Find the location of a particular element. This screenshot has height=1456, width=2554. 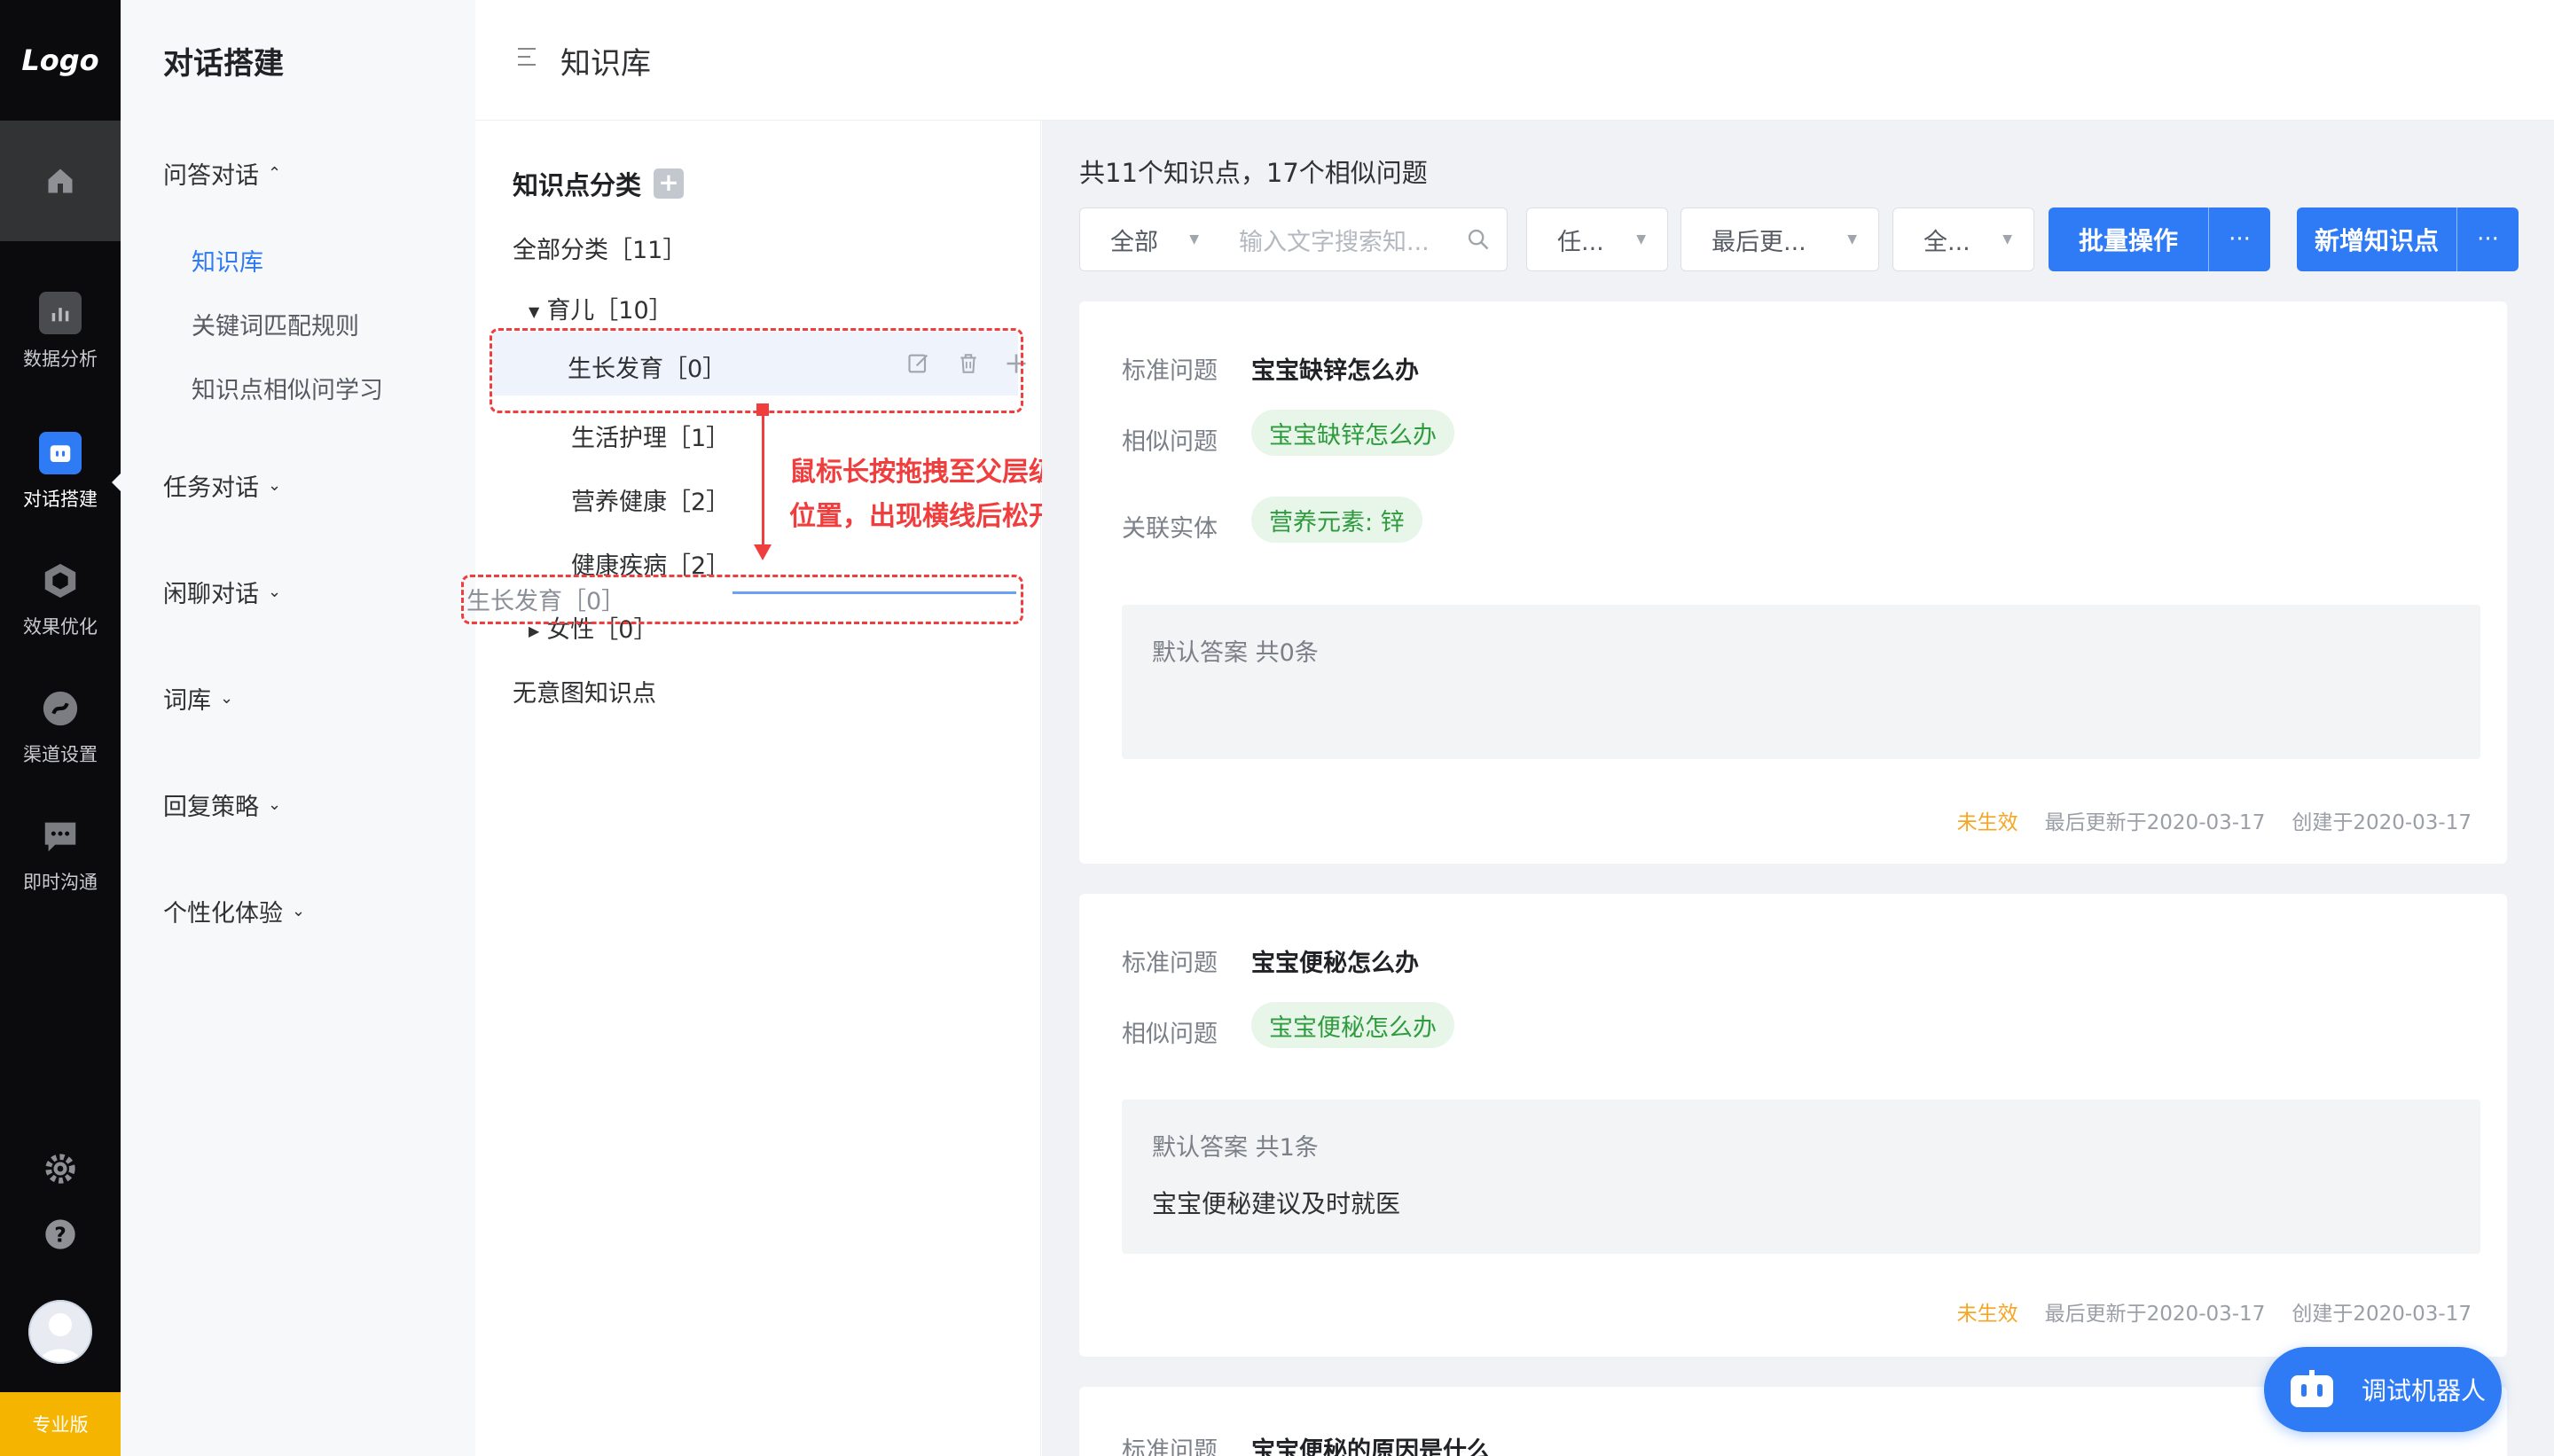

menu-item-knowledge-base: 知识库 is located at coordinates (227, 260).